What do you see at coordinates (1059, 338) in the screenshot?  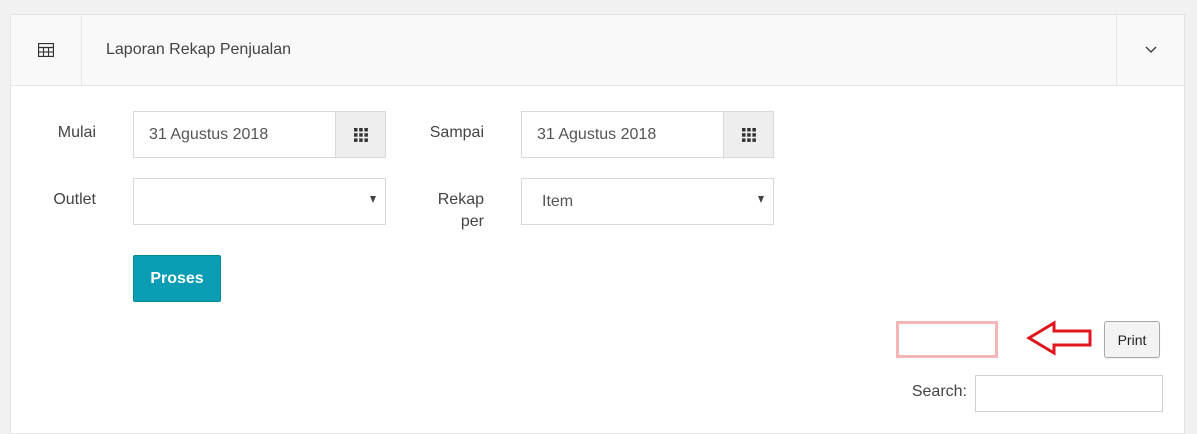 I see `left-arrow-icon` at bounding box center [1059, 338].